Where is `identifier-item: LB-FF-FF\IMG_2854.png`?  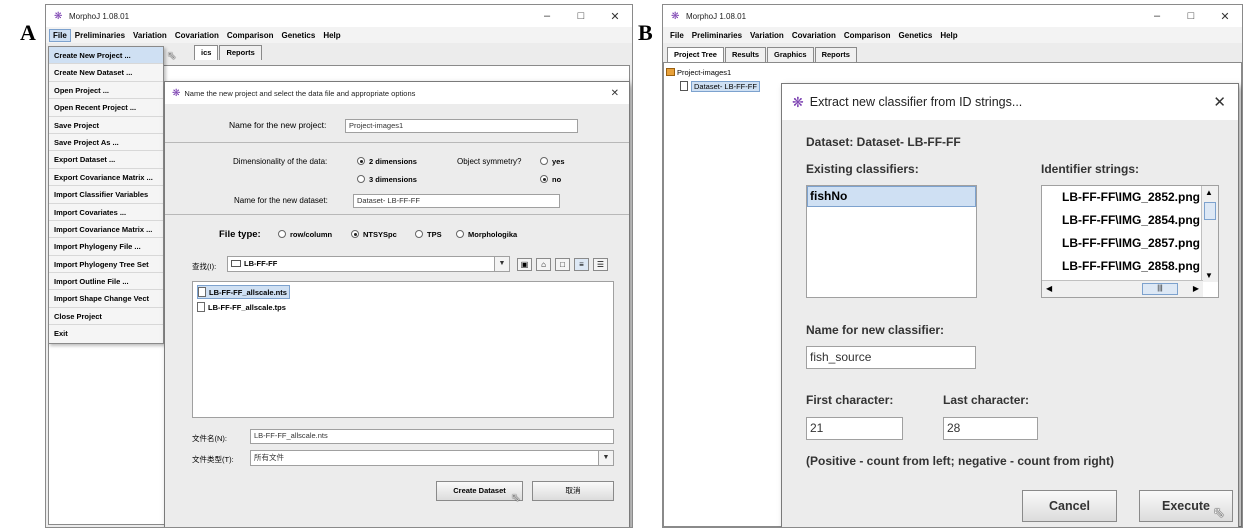
identifier-item: LB-FF-FF\IMG_2854.png is located at coordinates (1131, 220).